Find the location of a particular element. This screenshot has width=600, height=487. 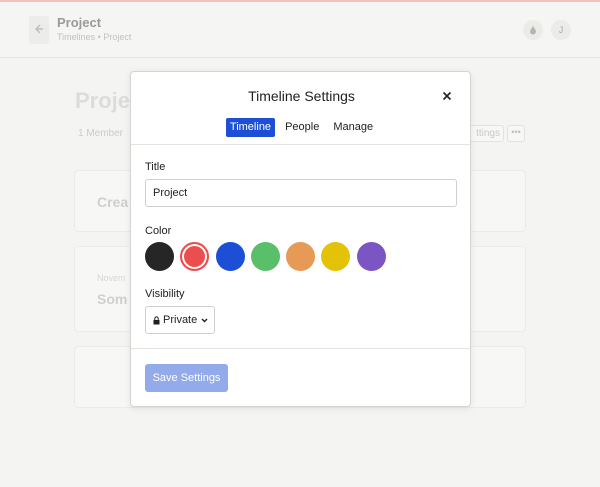

tab-timeline: Timeline is located at coordinates (250, 127).